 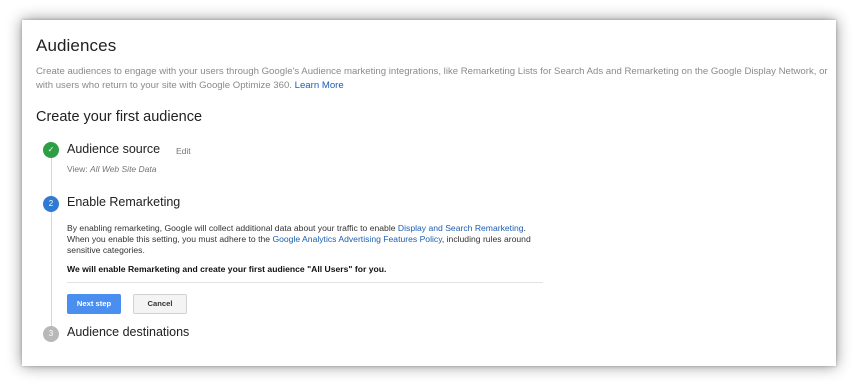 What do you see at coordinates (123, 169) in the screenshot?
I see `view-value: All Web Site Data` at bounding box center [123, 169].